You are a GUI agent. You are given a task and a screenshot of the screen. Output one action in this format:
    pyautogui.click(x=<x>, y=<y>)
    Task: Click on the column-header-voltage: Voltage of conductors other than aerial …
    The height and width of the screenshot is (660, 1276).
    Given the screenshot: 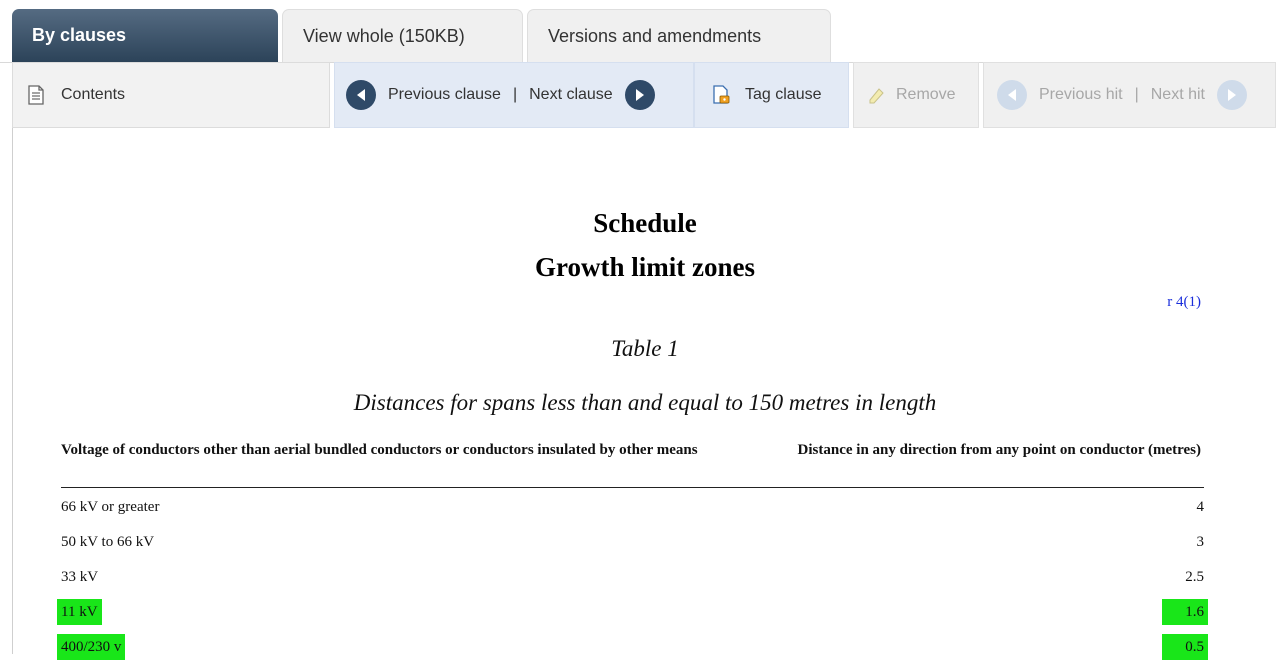 What is the action you would take?
    pyautogui.click(x=379, y=450)
    